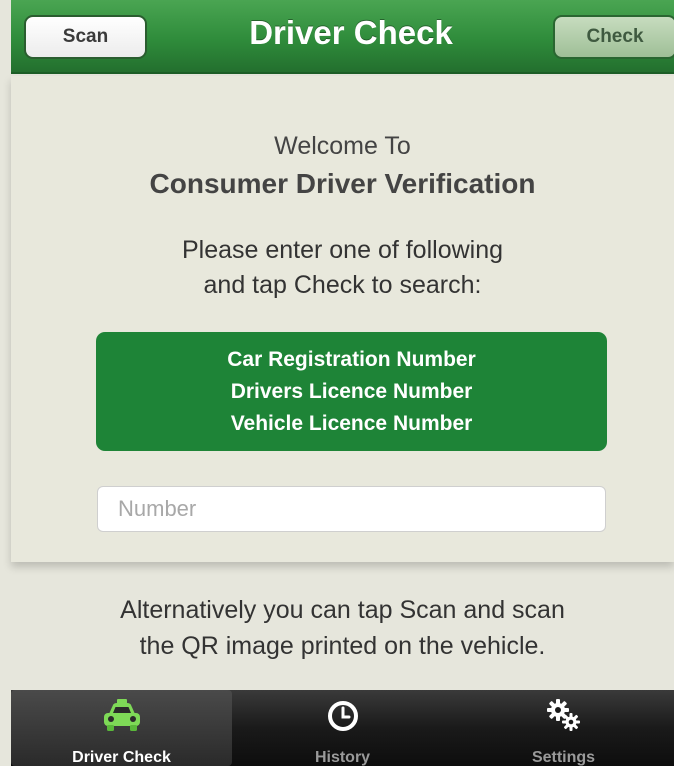 The image size is (674, 766). I want to click on option-drivers-licence: Drivers Licence Number, so click(351, 391).